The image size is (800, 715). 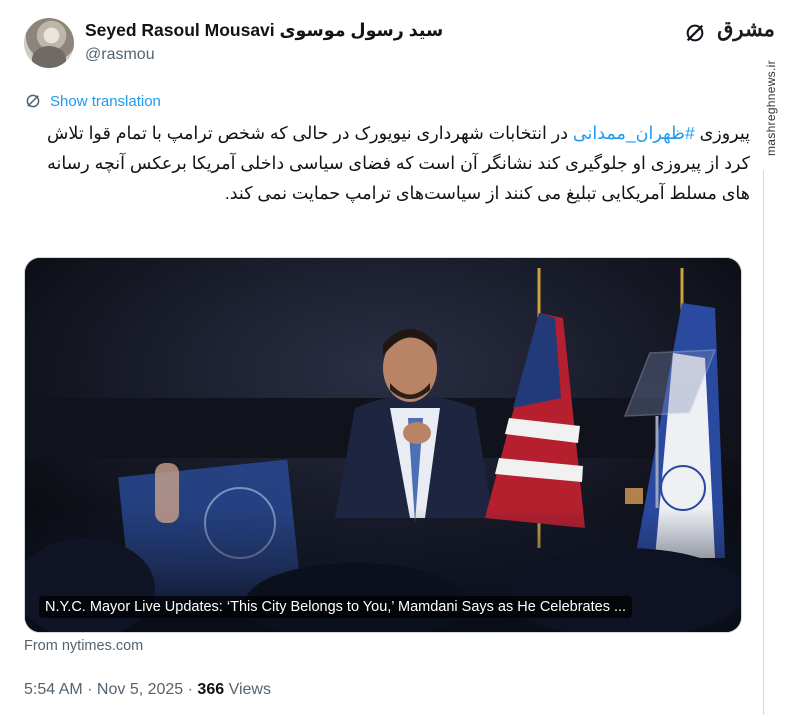 What do you see at coordinates (105, 101) in the screenshot?
I see `show-translation-label: Show translation` at bounding box center [105, 101].